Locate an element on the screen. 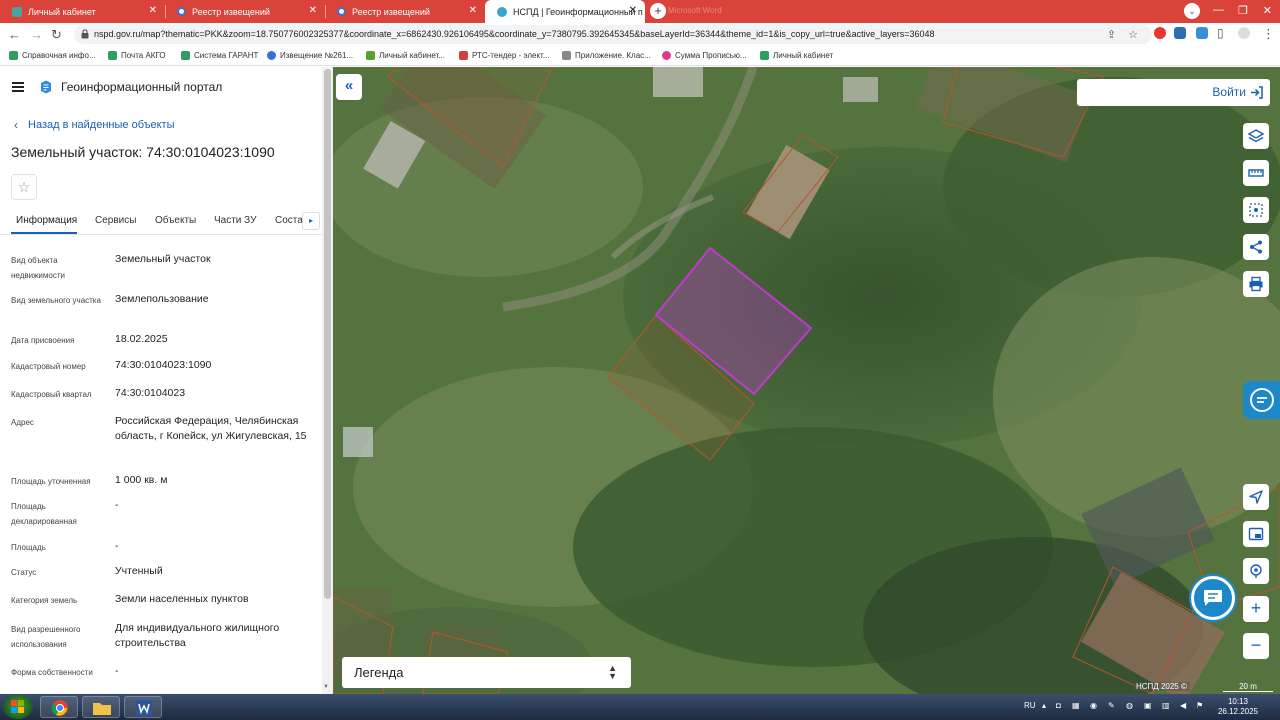 The image size is (1280, 720). bookmark-item: Личный кабинет is located at coordinates (796, 55).